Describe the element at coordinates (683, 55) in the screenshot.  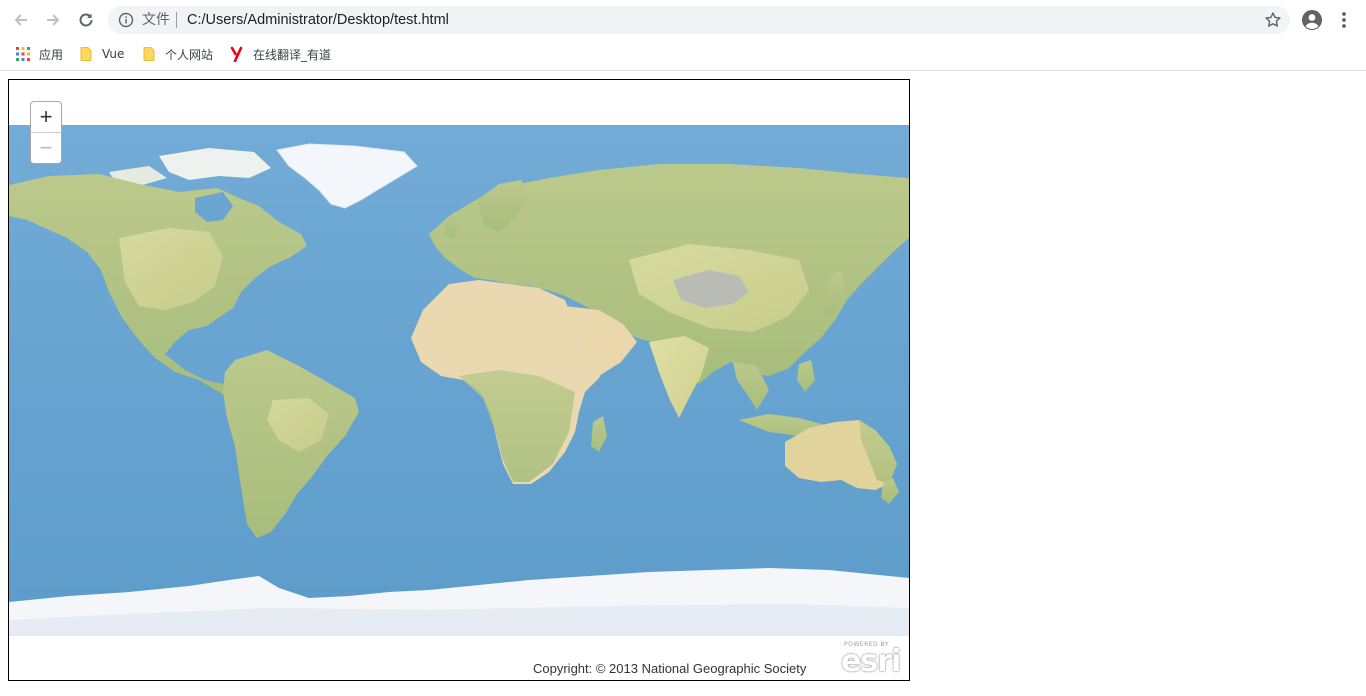
I see `bookmarks-bar: 应用 Vue 个人网站 在线翻译_有道` at that location.